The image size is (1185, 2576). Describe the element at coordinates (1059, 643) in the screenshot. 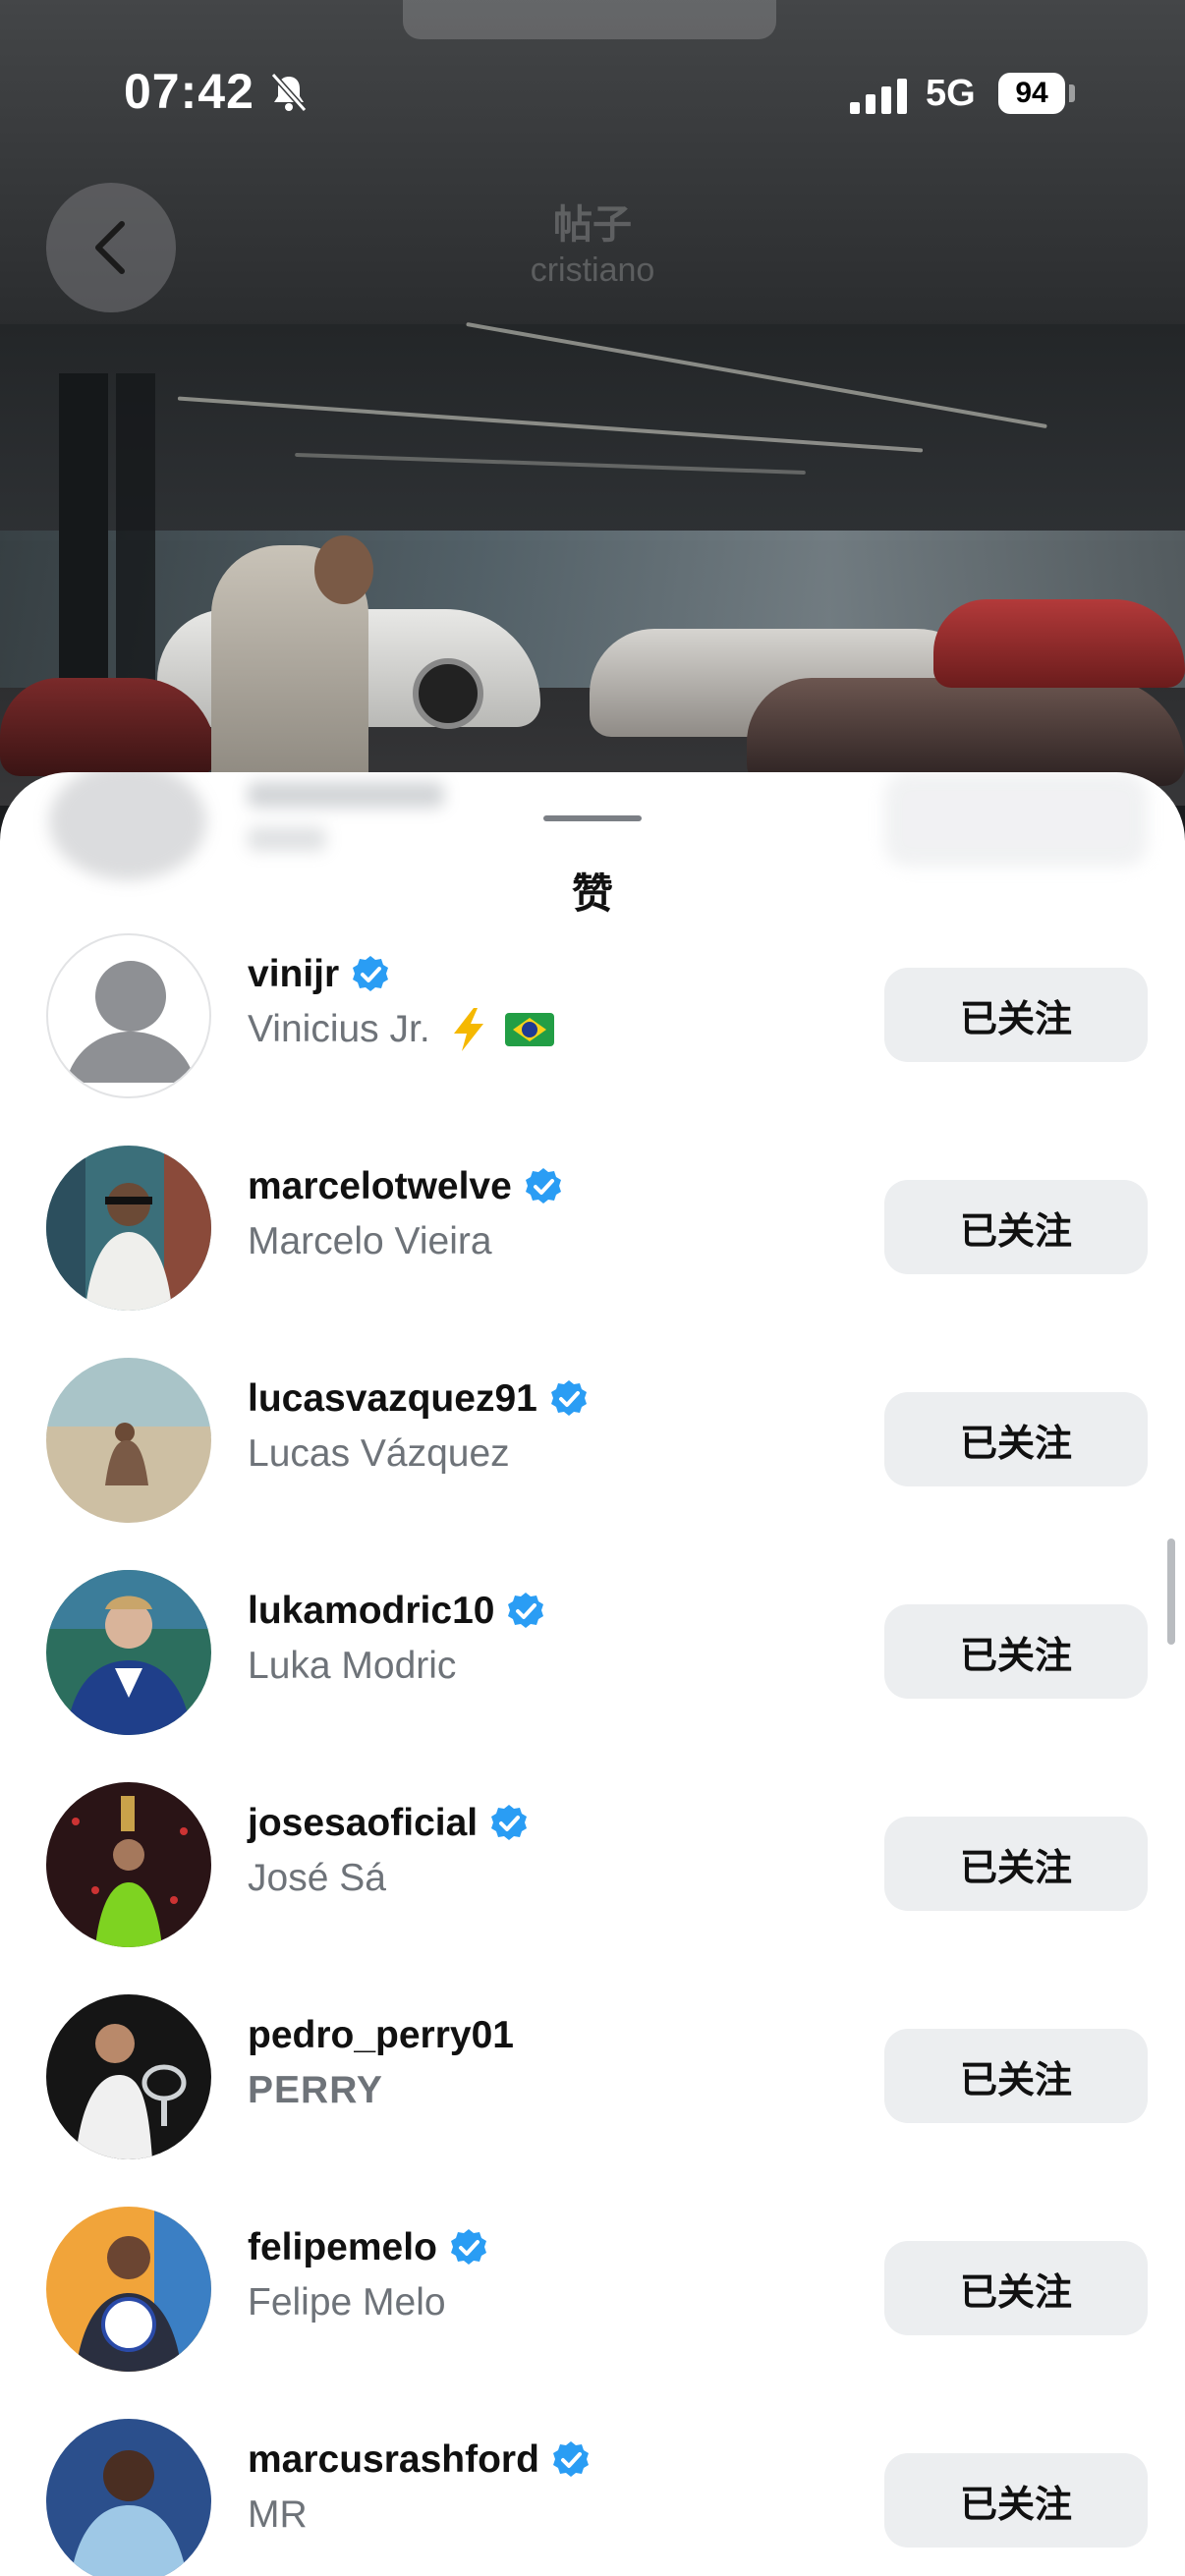

I see `red-car` at that location.